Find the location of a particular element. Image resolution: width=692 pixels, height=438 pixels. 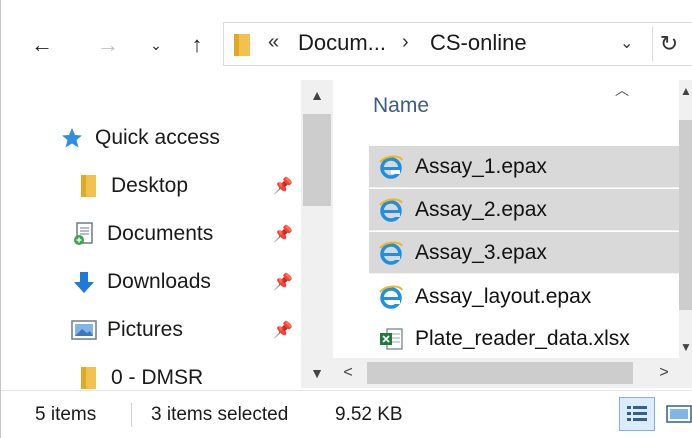

breadcrumb-overflow: « is located at coordinates (273, 42).